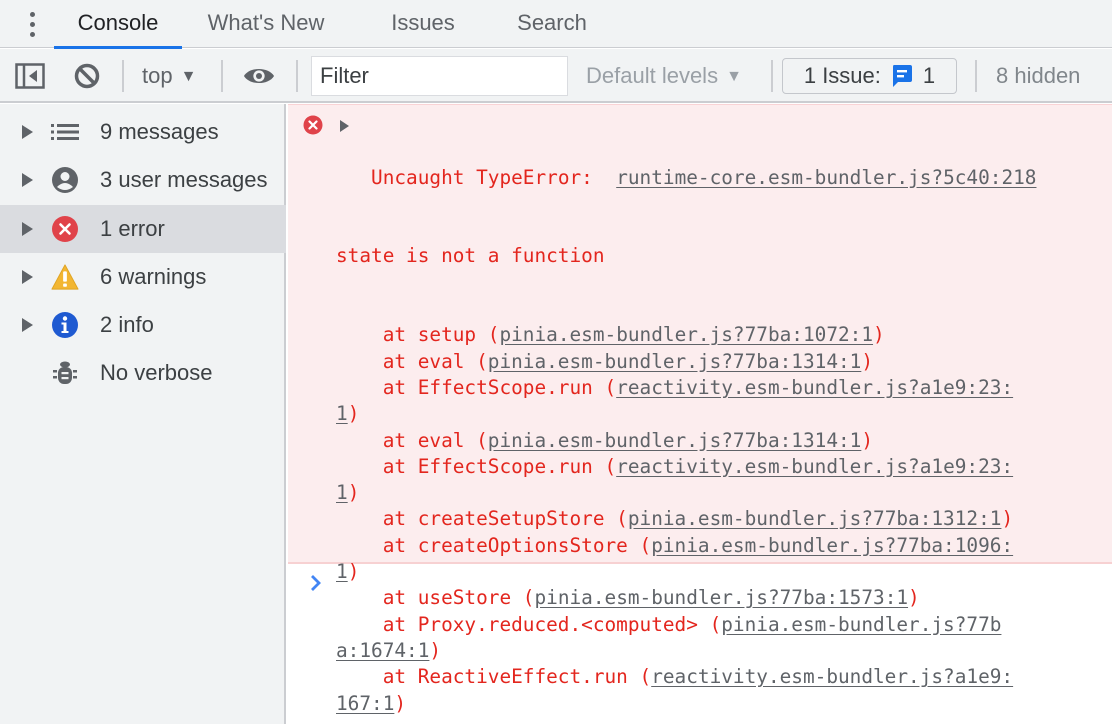 The width and height of the screenshot is (1112, 724). What do you see at coordinates (832, 545) in the screenshot?
I see `stack-frame-link: pinia.esm-bundler.js?77ba:1096:` at bounding box center [832, 545].